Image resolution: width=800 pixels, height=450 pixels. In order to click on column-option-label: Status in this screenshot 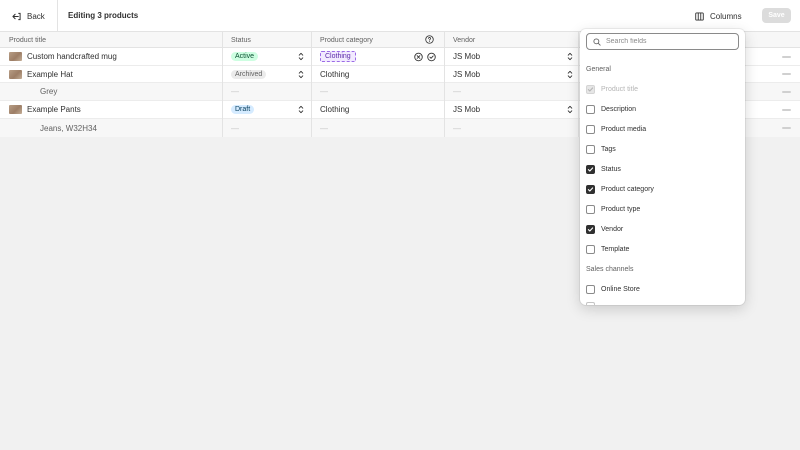, I will do `click(611, 169)`.